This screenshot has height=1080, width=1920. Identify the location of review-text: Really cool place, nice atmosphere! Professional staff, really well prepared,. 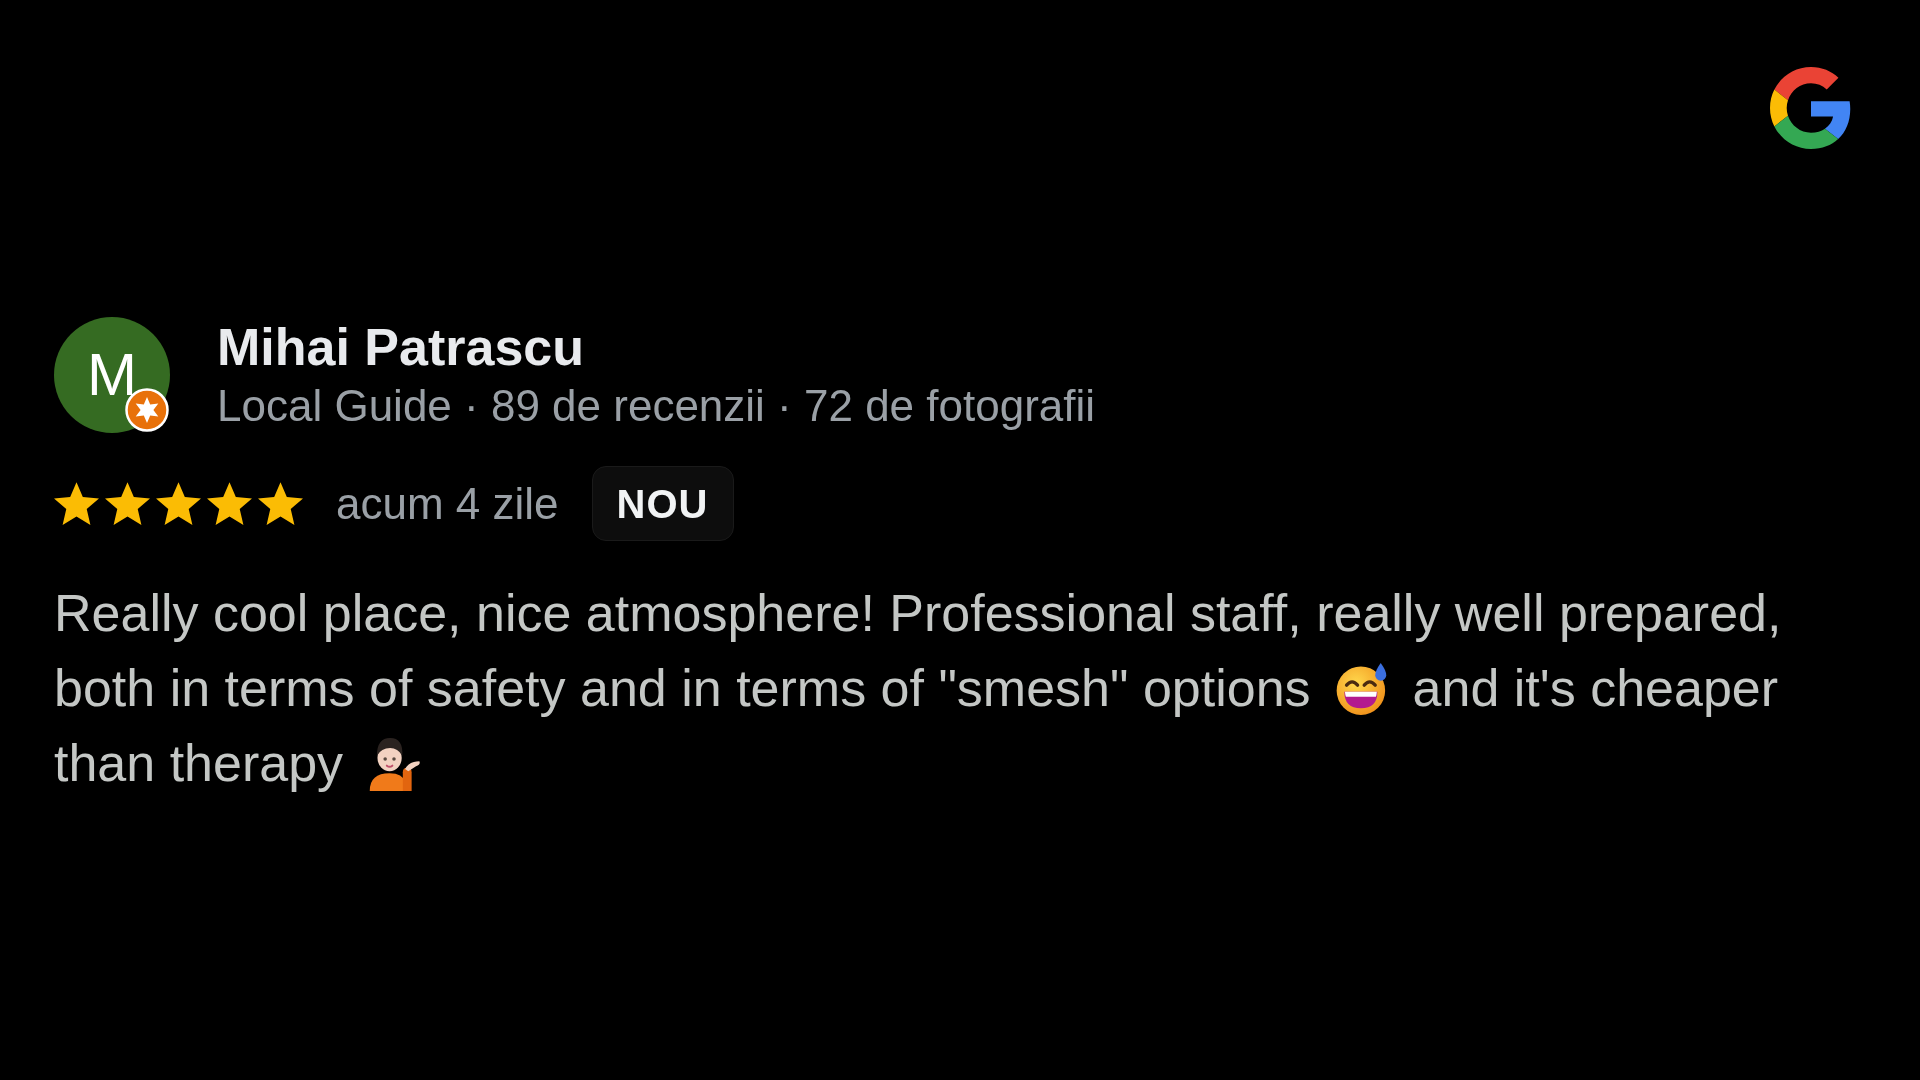
(918, 613).